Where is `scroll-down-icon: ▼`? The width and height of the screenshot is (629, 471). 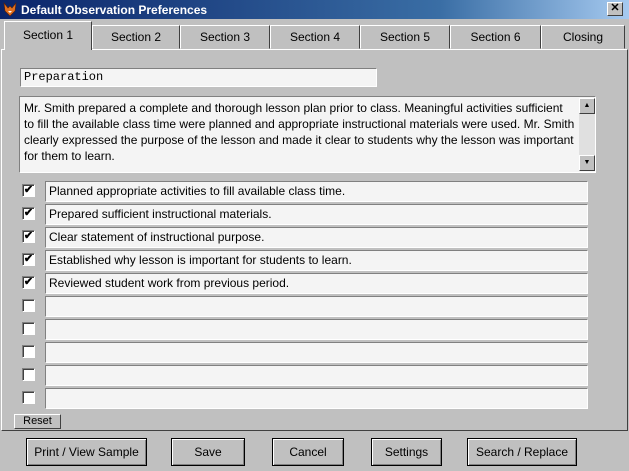 scroll-down-icon: ▼ is located at coordinates (587, 163).